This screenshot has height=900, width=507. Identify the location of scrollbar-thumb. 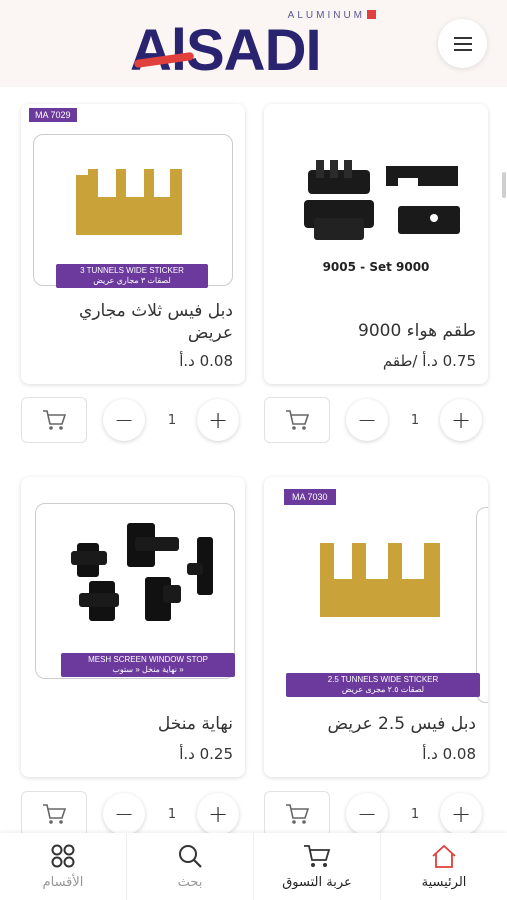
(504, 185).